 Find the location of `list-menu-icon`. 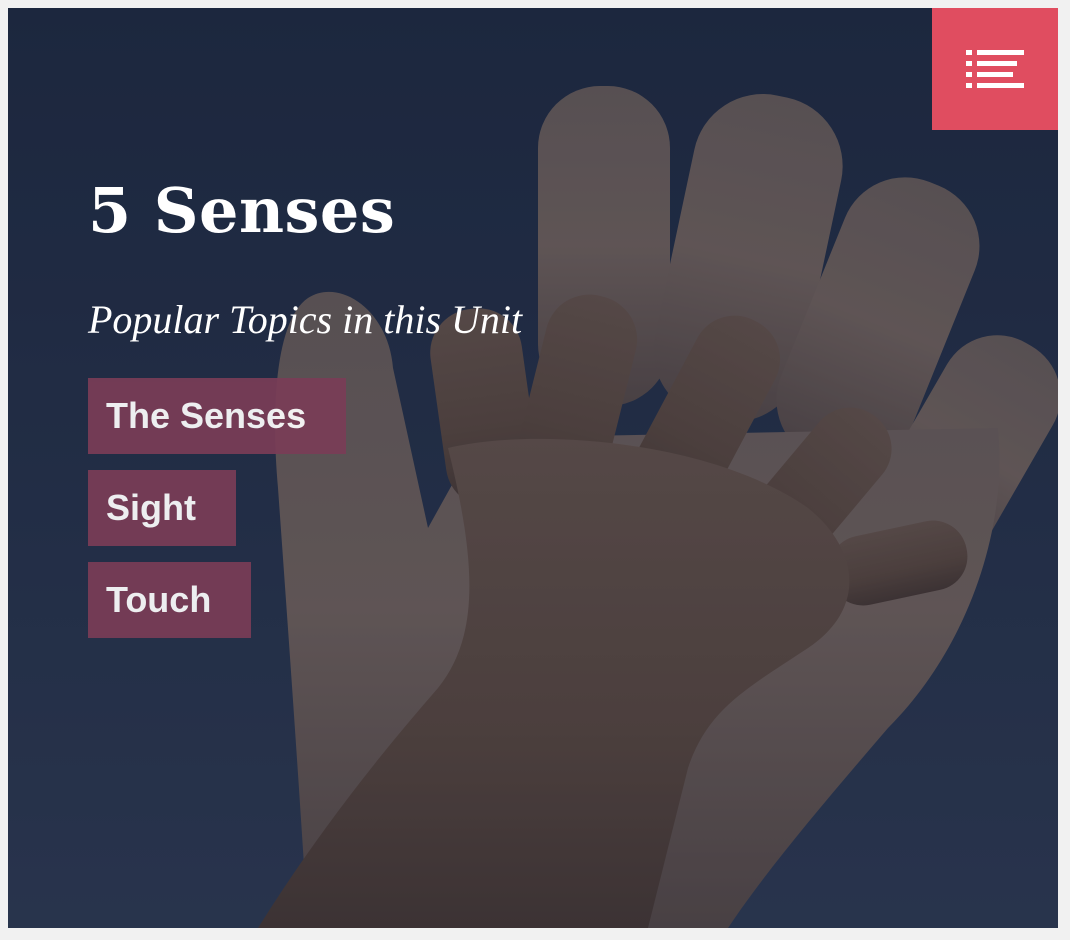

list-menu-icon is located at coordinates (995, 69).